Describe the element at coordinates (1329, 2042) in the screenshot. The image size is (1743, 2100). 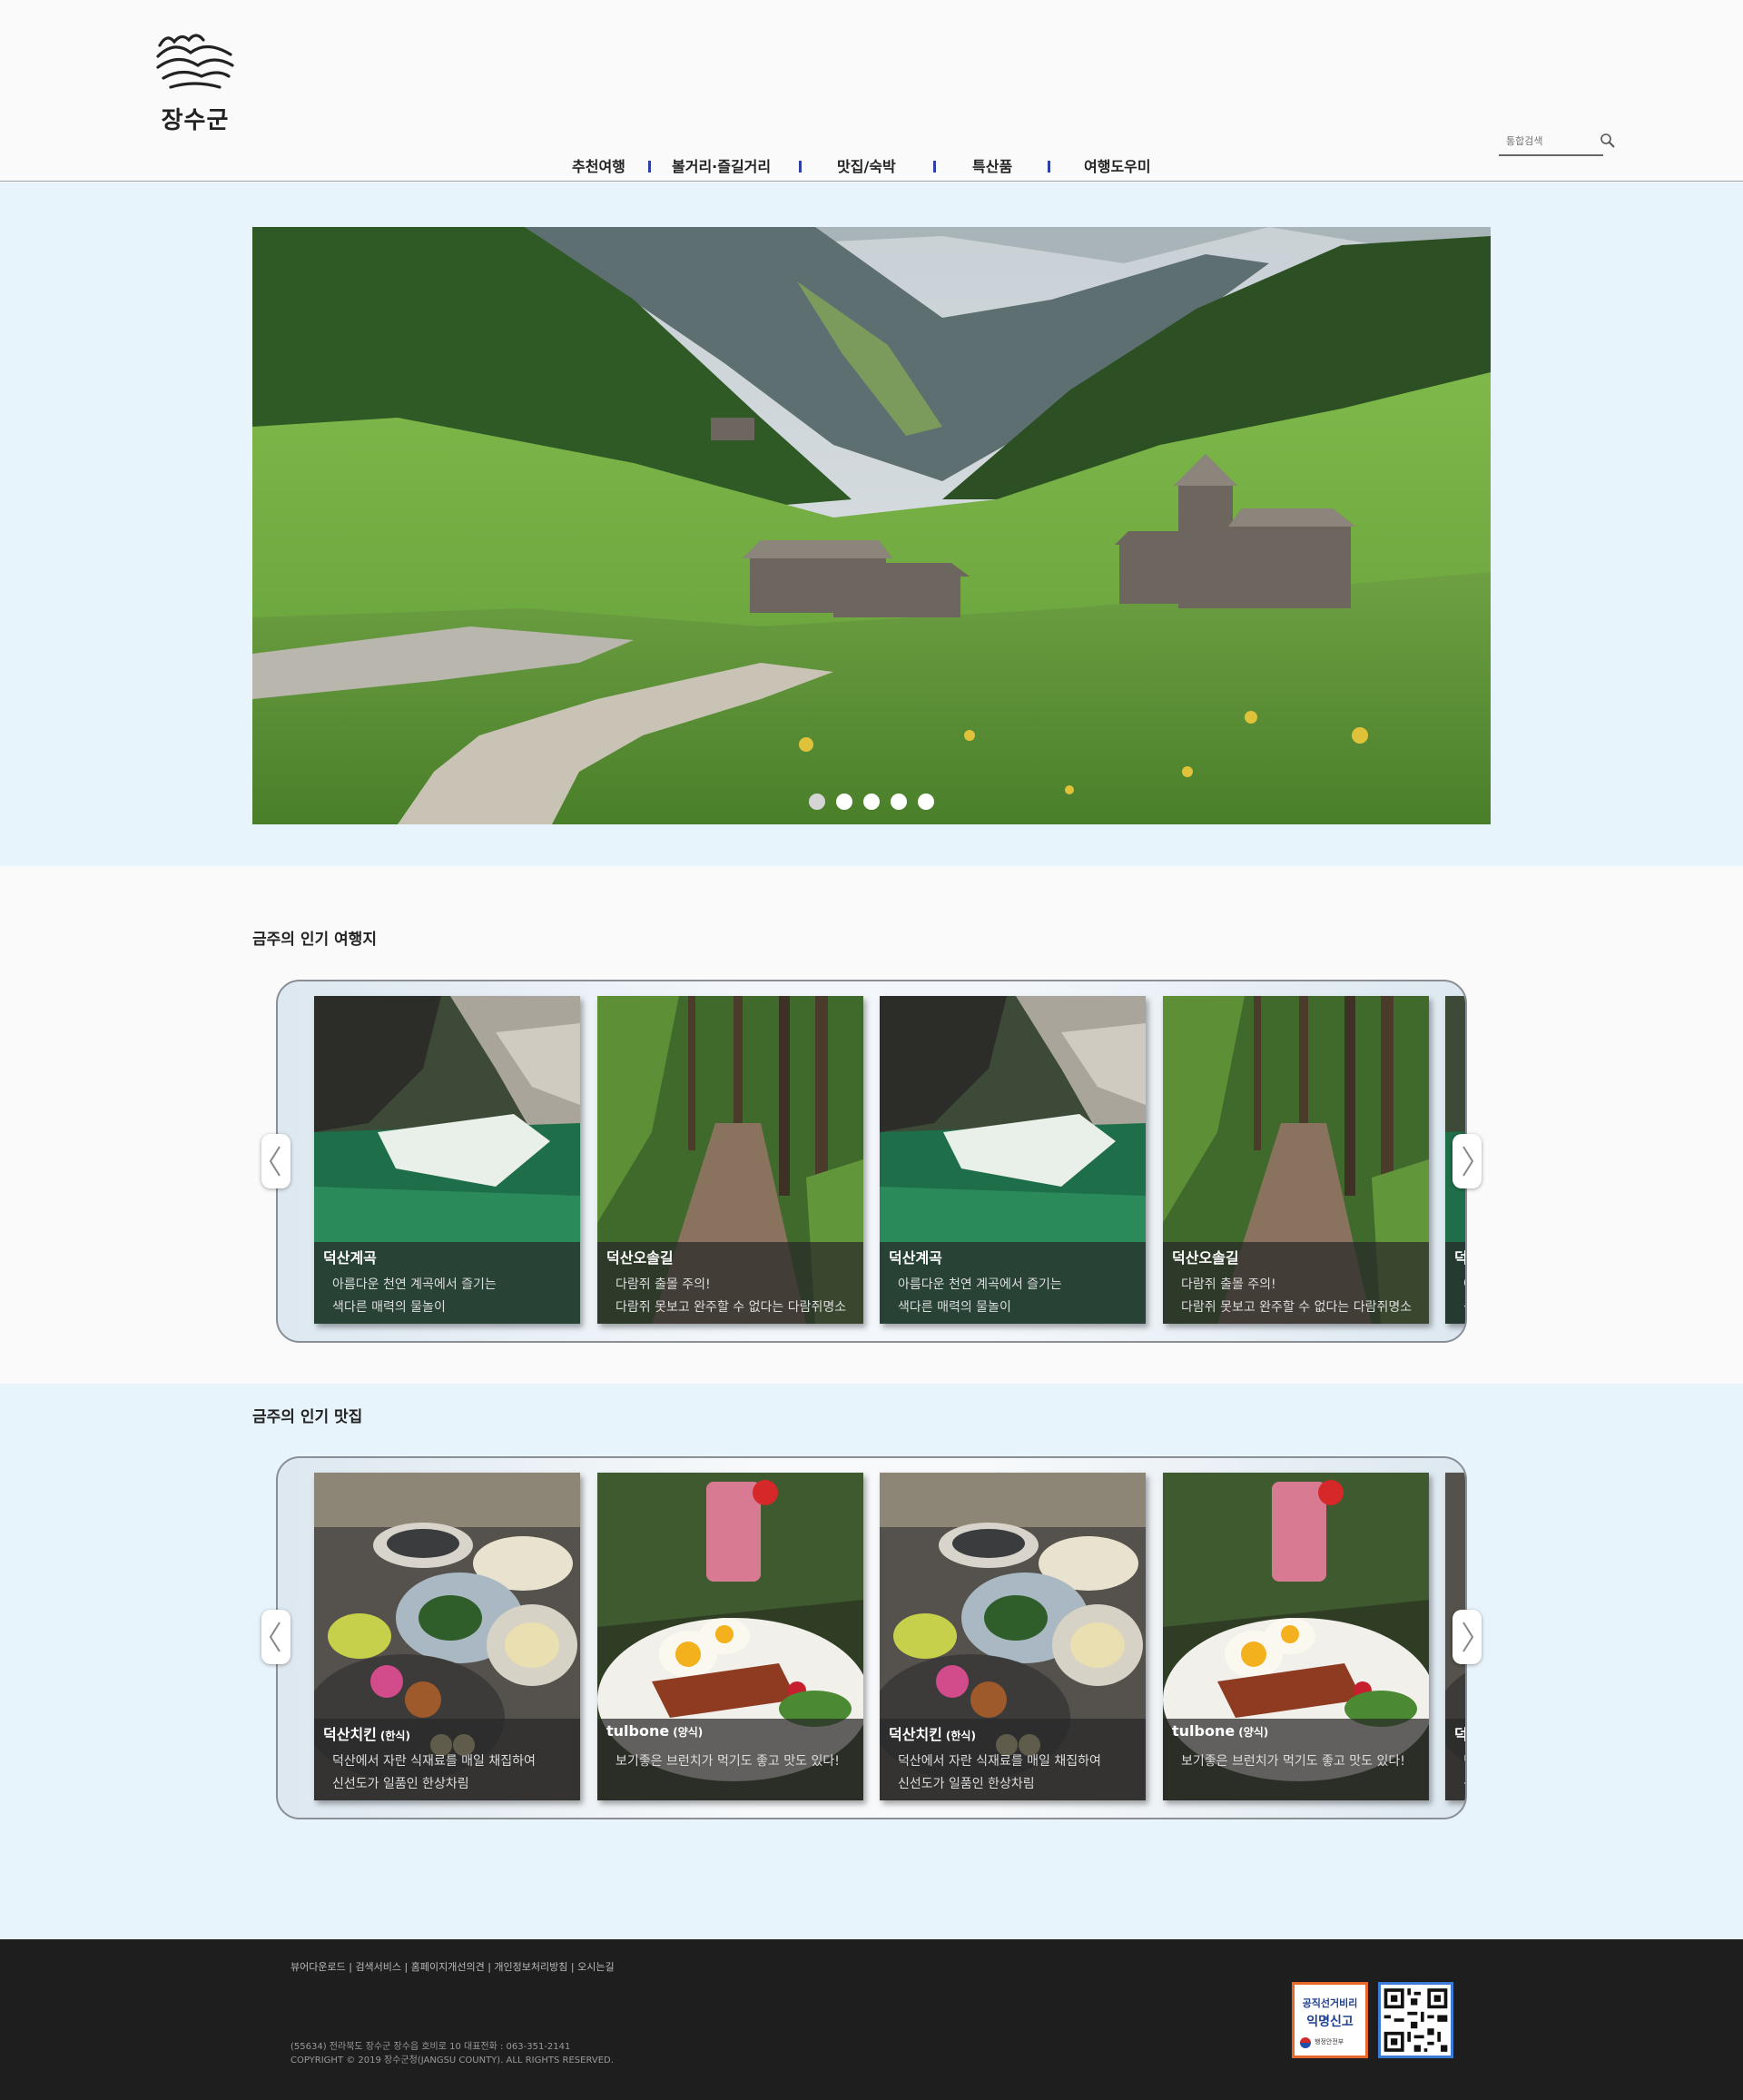
I see `badge-org: 행정안전부` at that location.